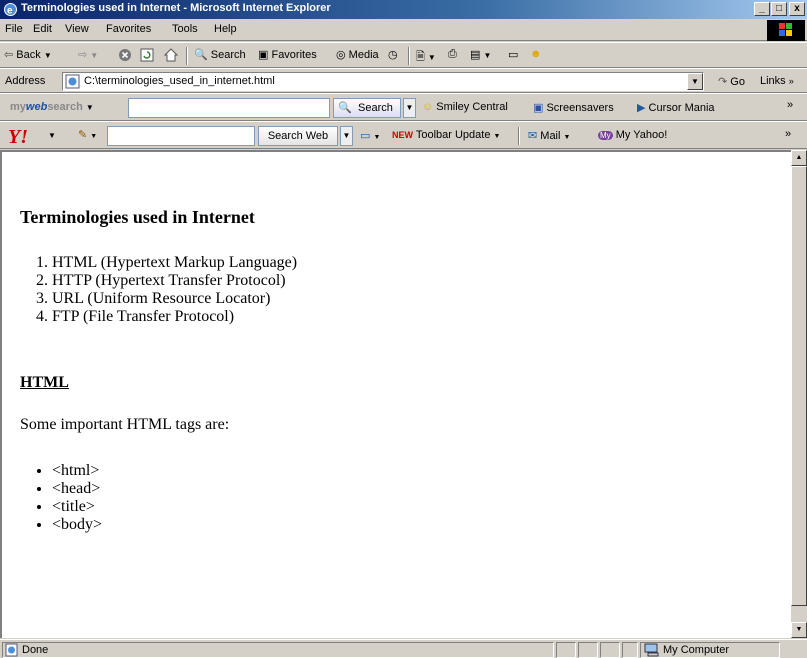 The image size is (807, 658). I want to click on refresh-icon, so click(147, 55).